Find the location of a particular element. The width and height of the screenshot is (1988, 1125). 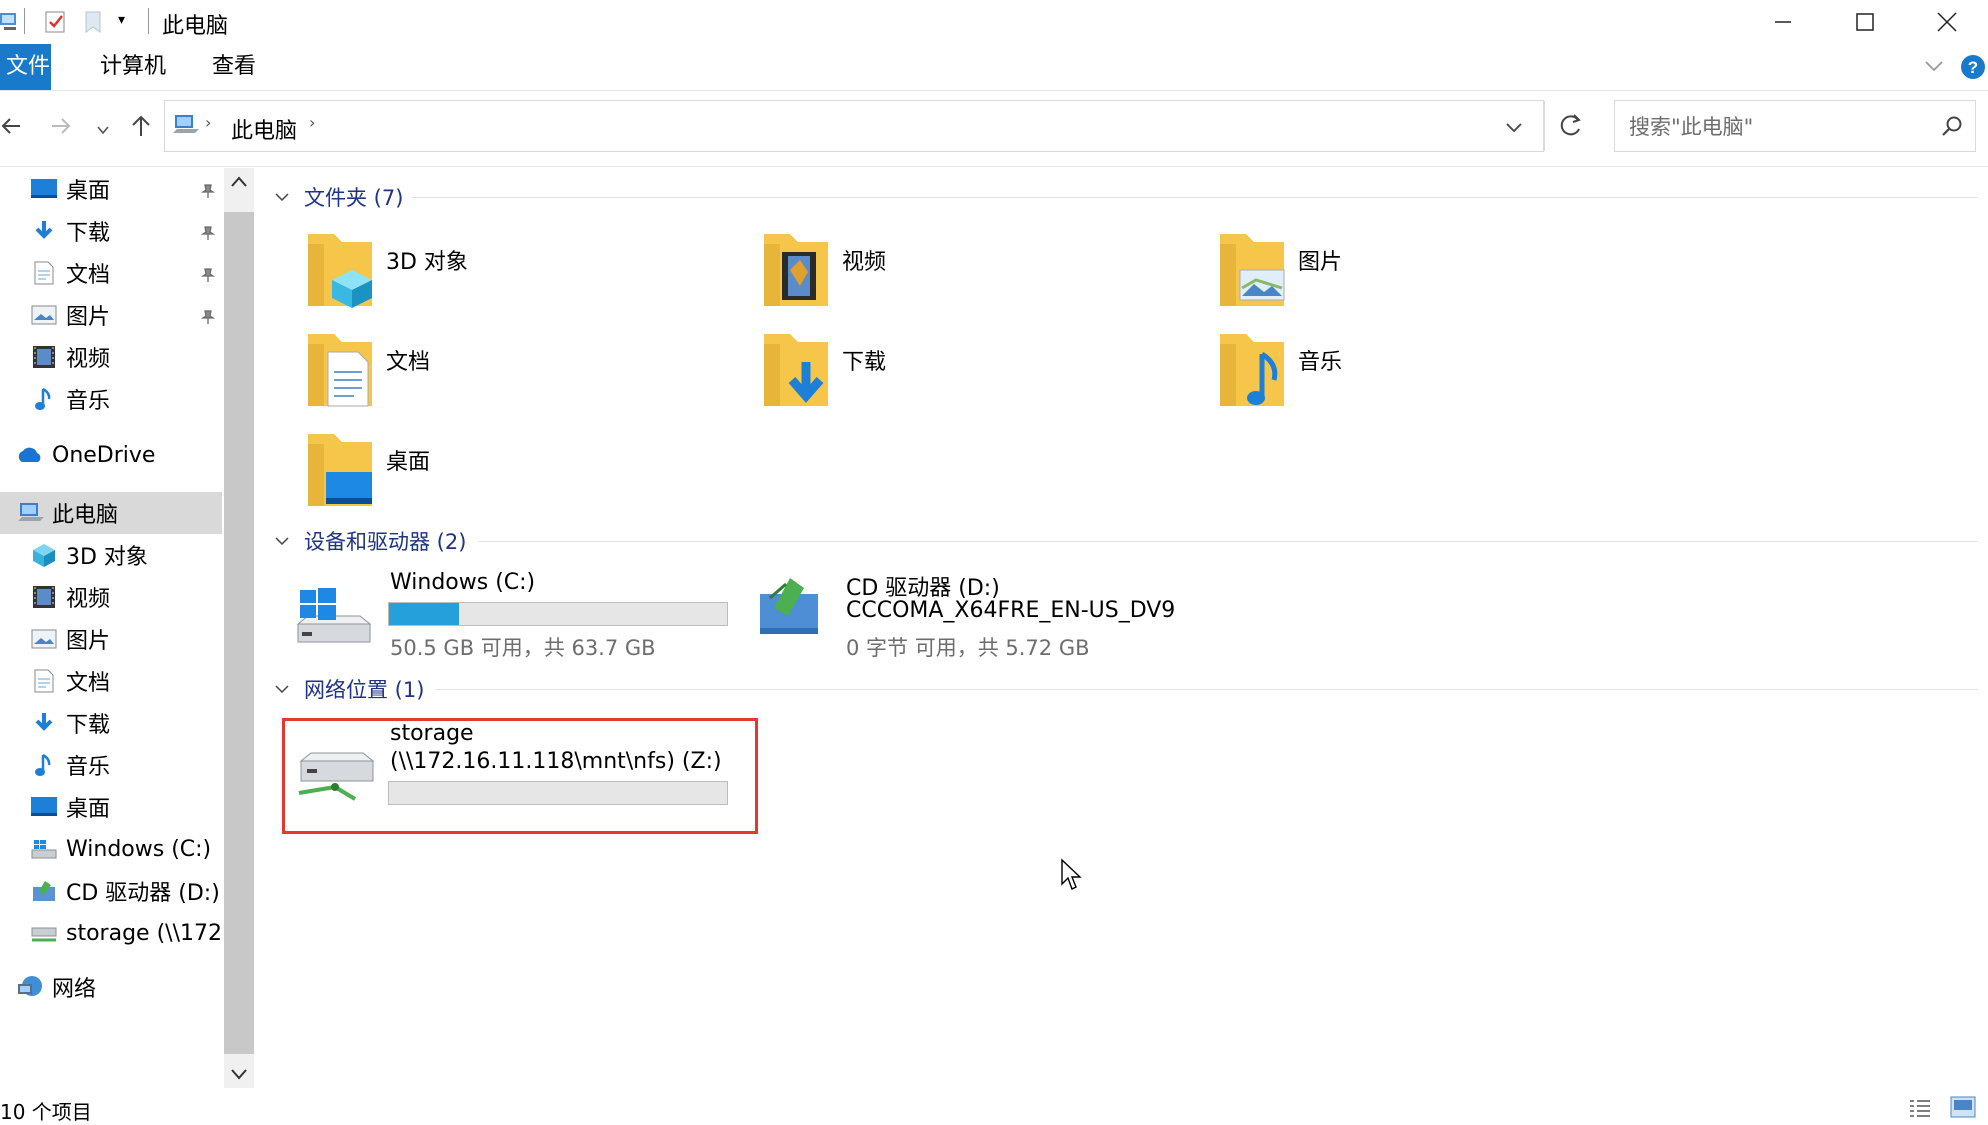

nav-item-label: 3D 对象 is located at coordinates (107, 557).